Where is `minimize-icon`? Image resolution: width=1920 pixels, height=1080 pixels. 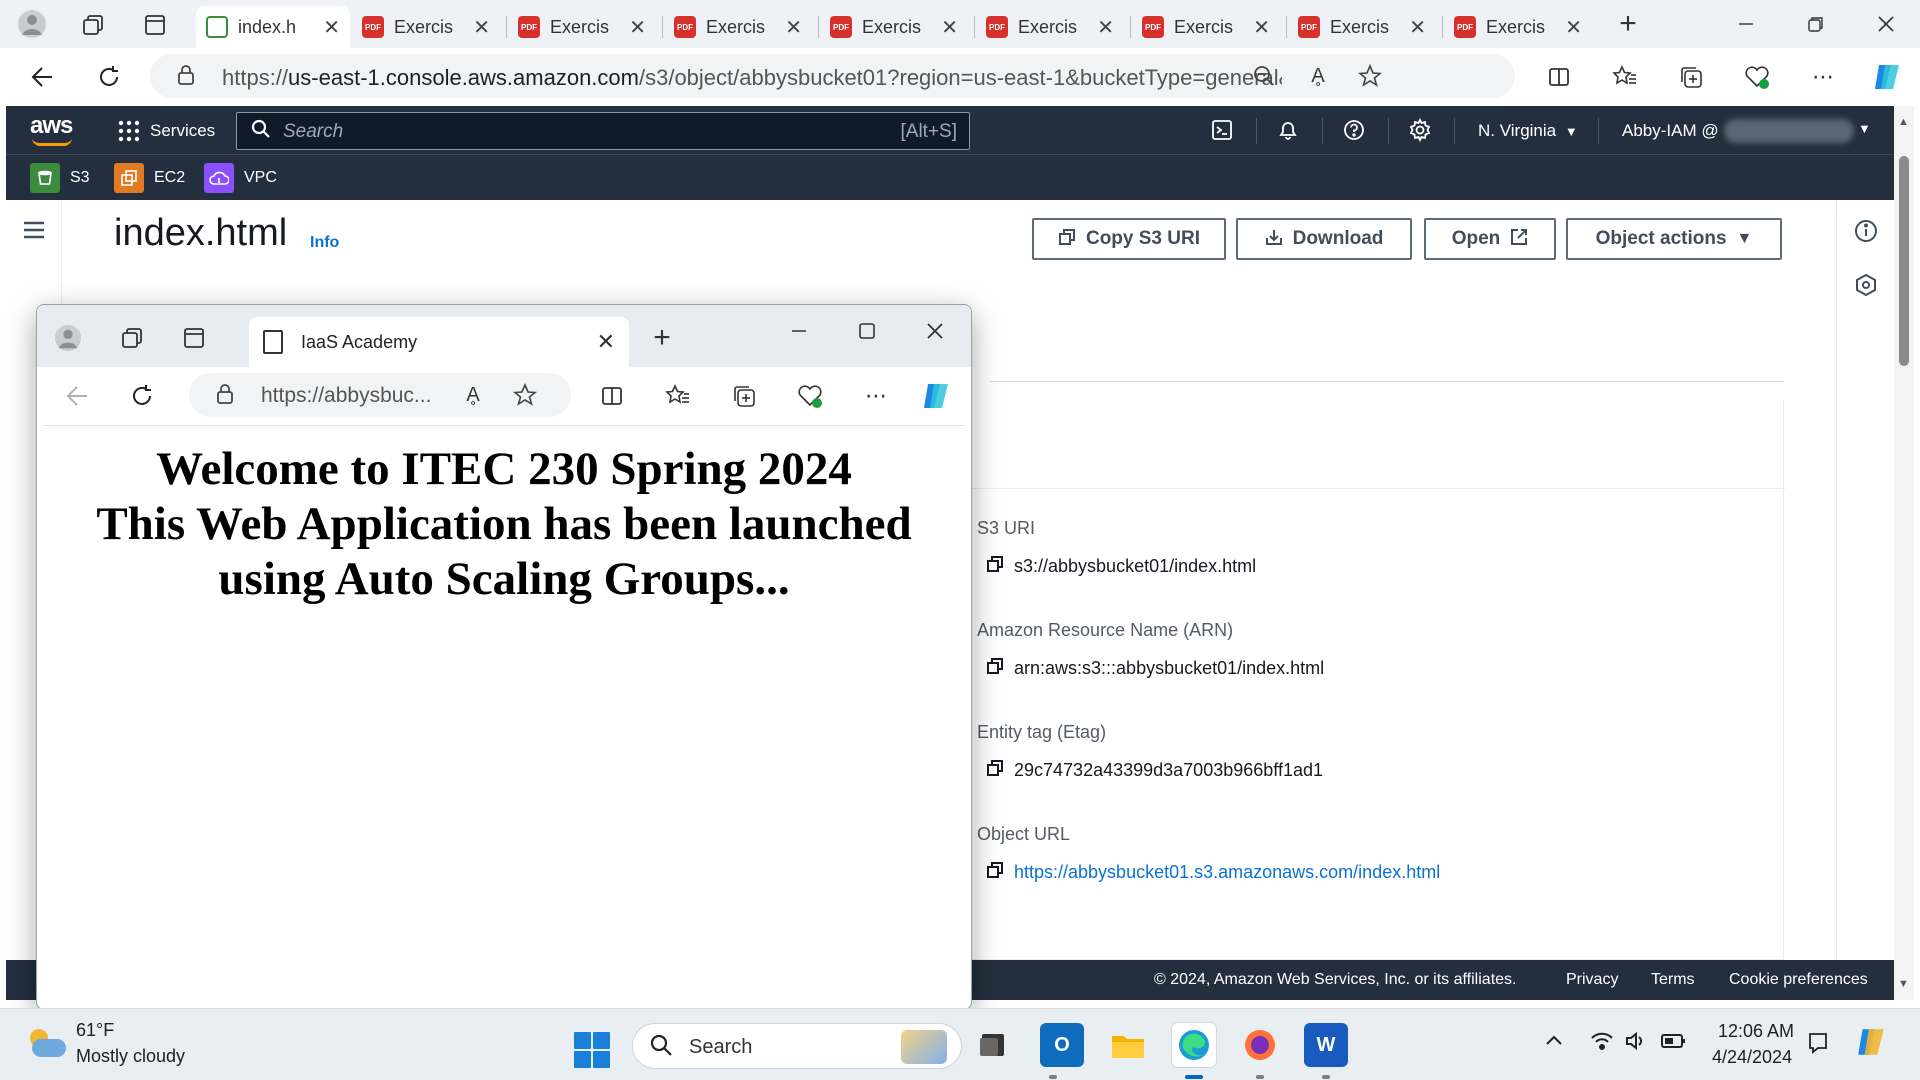 minimize-icon is located at coordinates (1746, 24).